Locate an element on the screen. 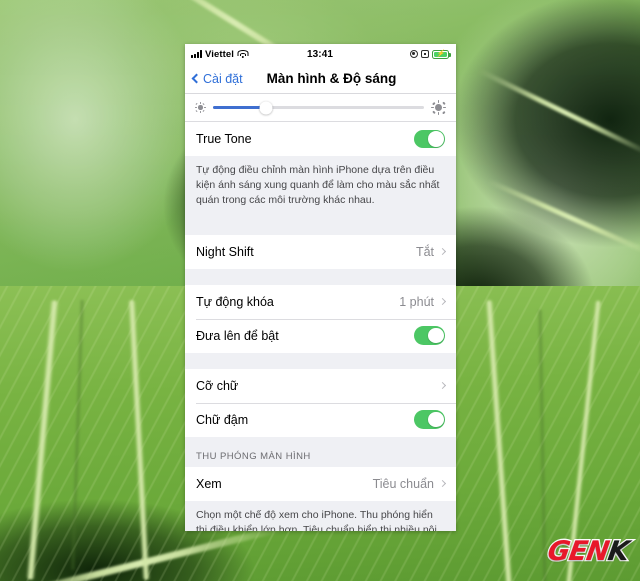  settings-row-label: Night Shift is located at coordinates (225, 251).